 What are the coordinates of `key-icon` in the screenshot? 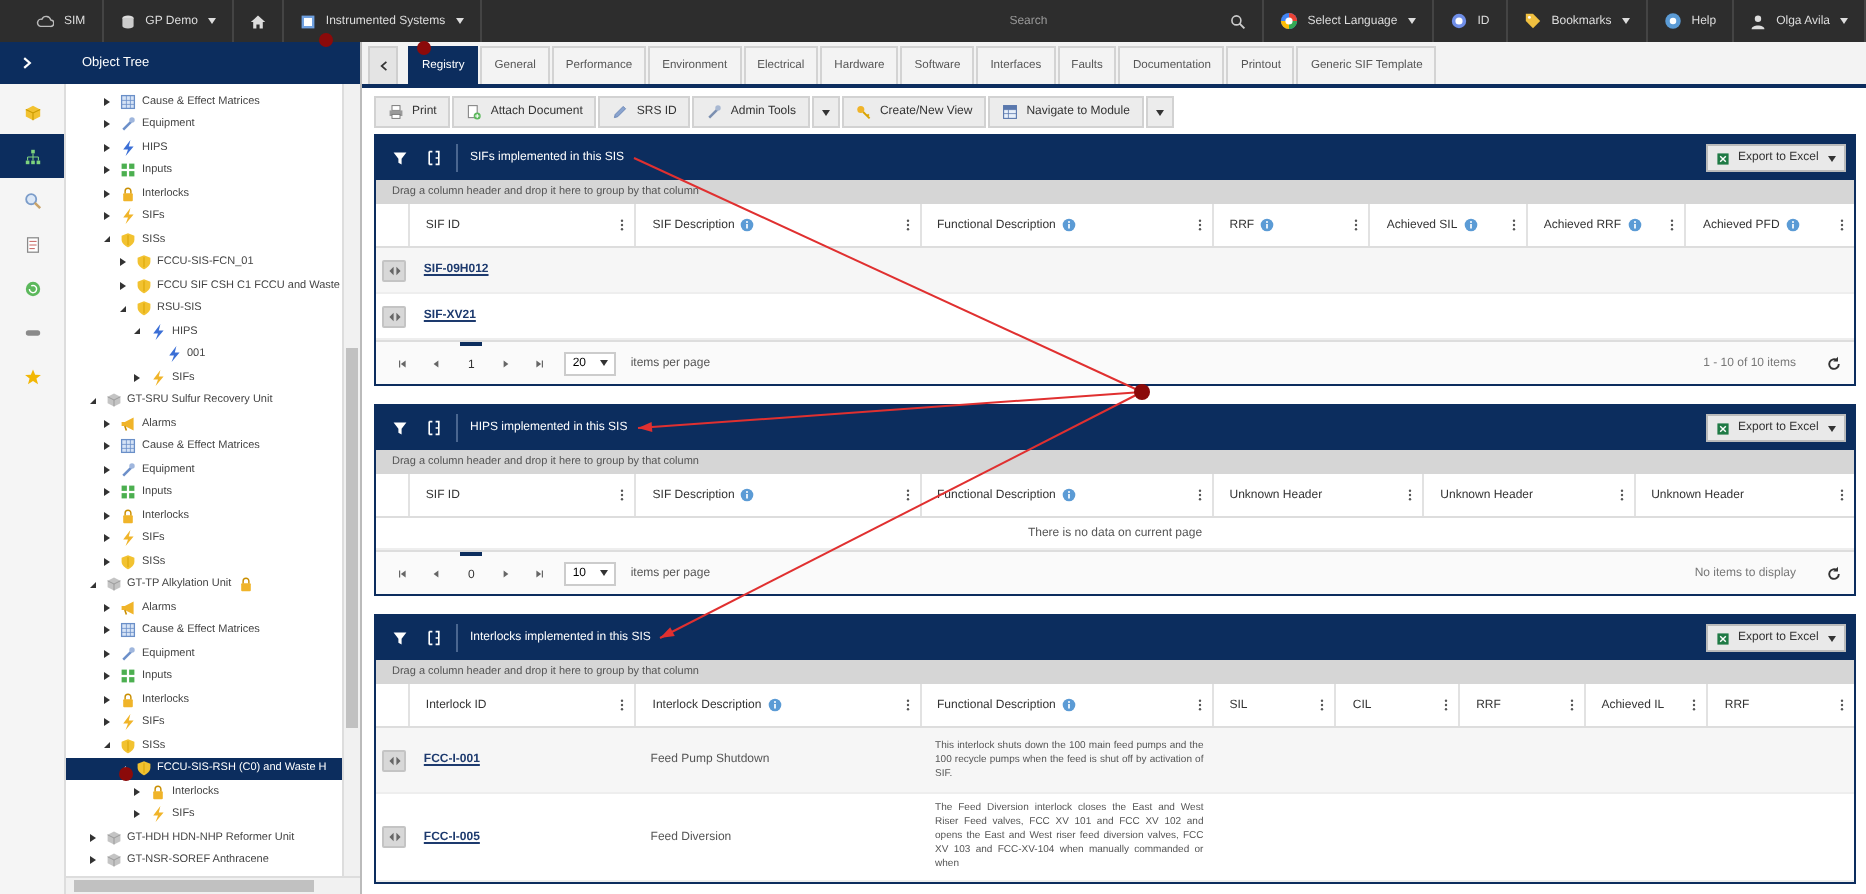 It's located at (863, 112).